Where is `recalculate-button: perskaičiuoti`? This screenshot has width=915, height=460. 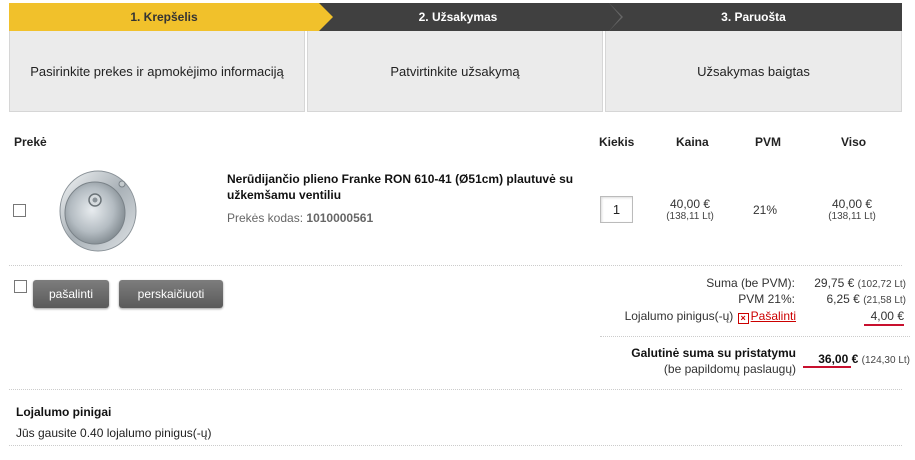 recalculate-button: perskaičiuoti is located at coordinates (171, 294).